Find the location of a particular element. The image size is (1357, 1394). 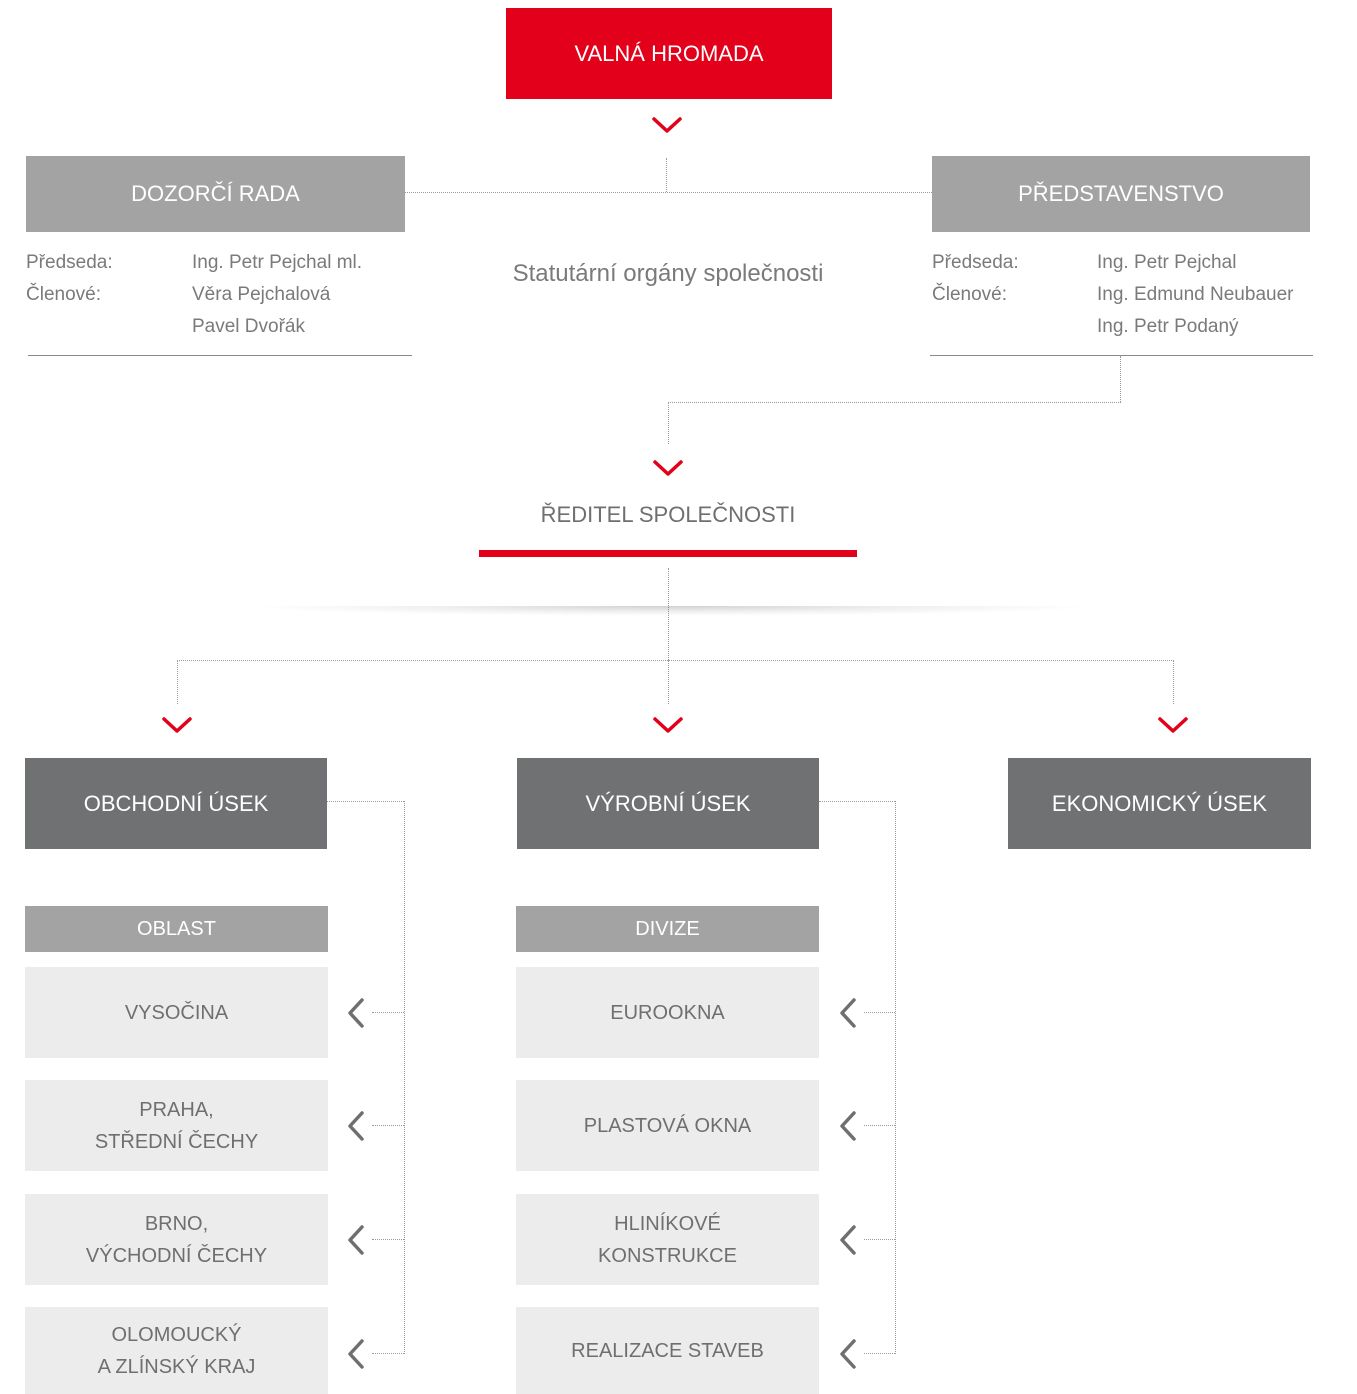

board-of-directors-title: PŘEDSTAVENSTVO is located at coordinates (1121, 193).